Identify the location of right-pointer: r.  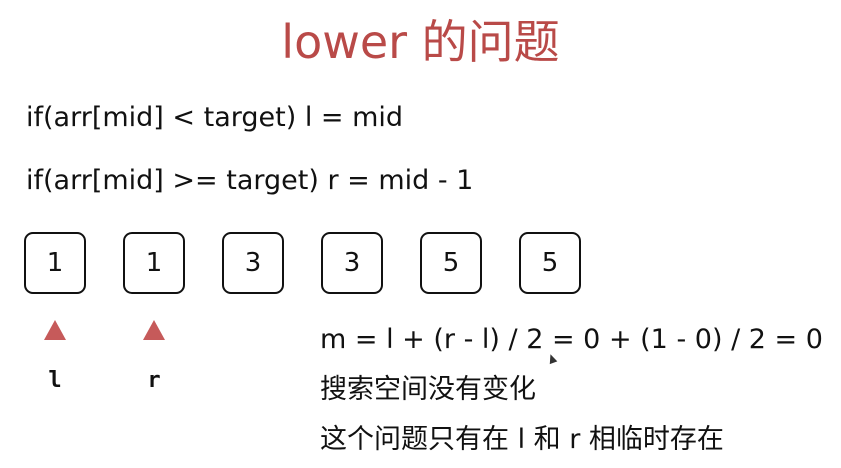
(154, 357).